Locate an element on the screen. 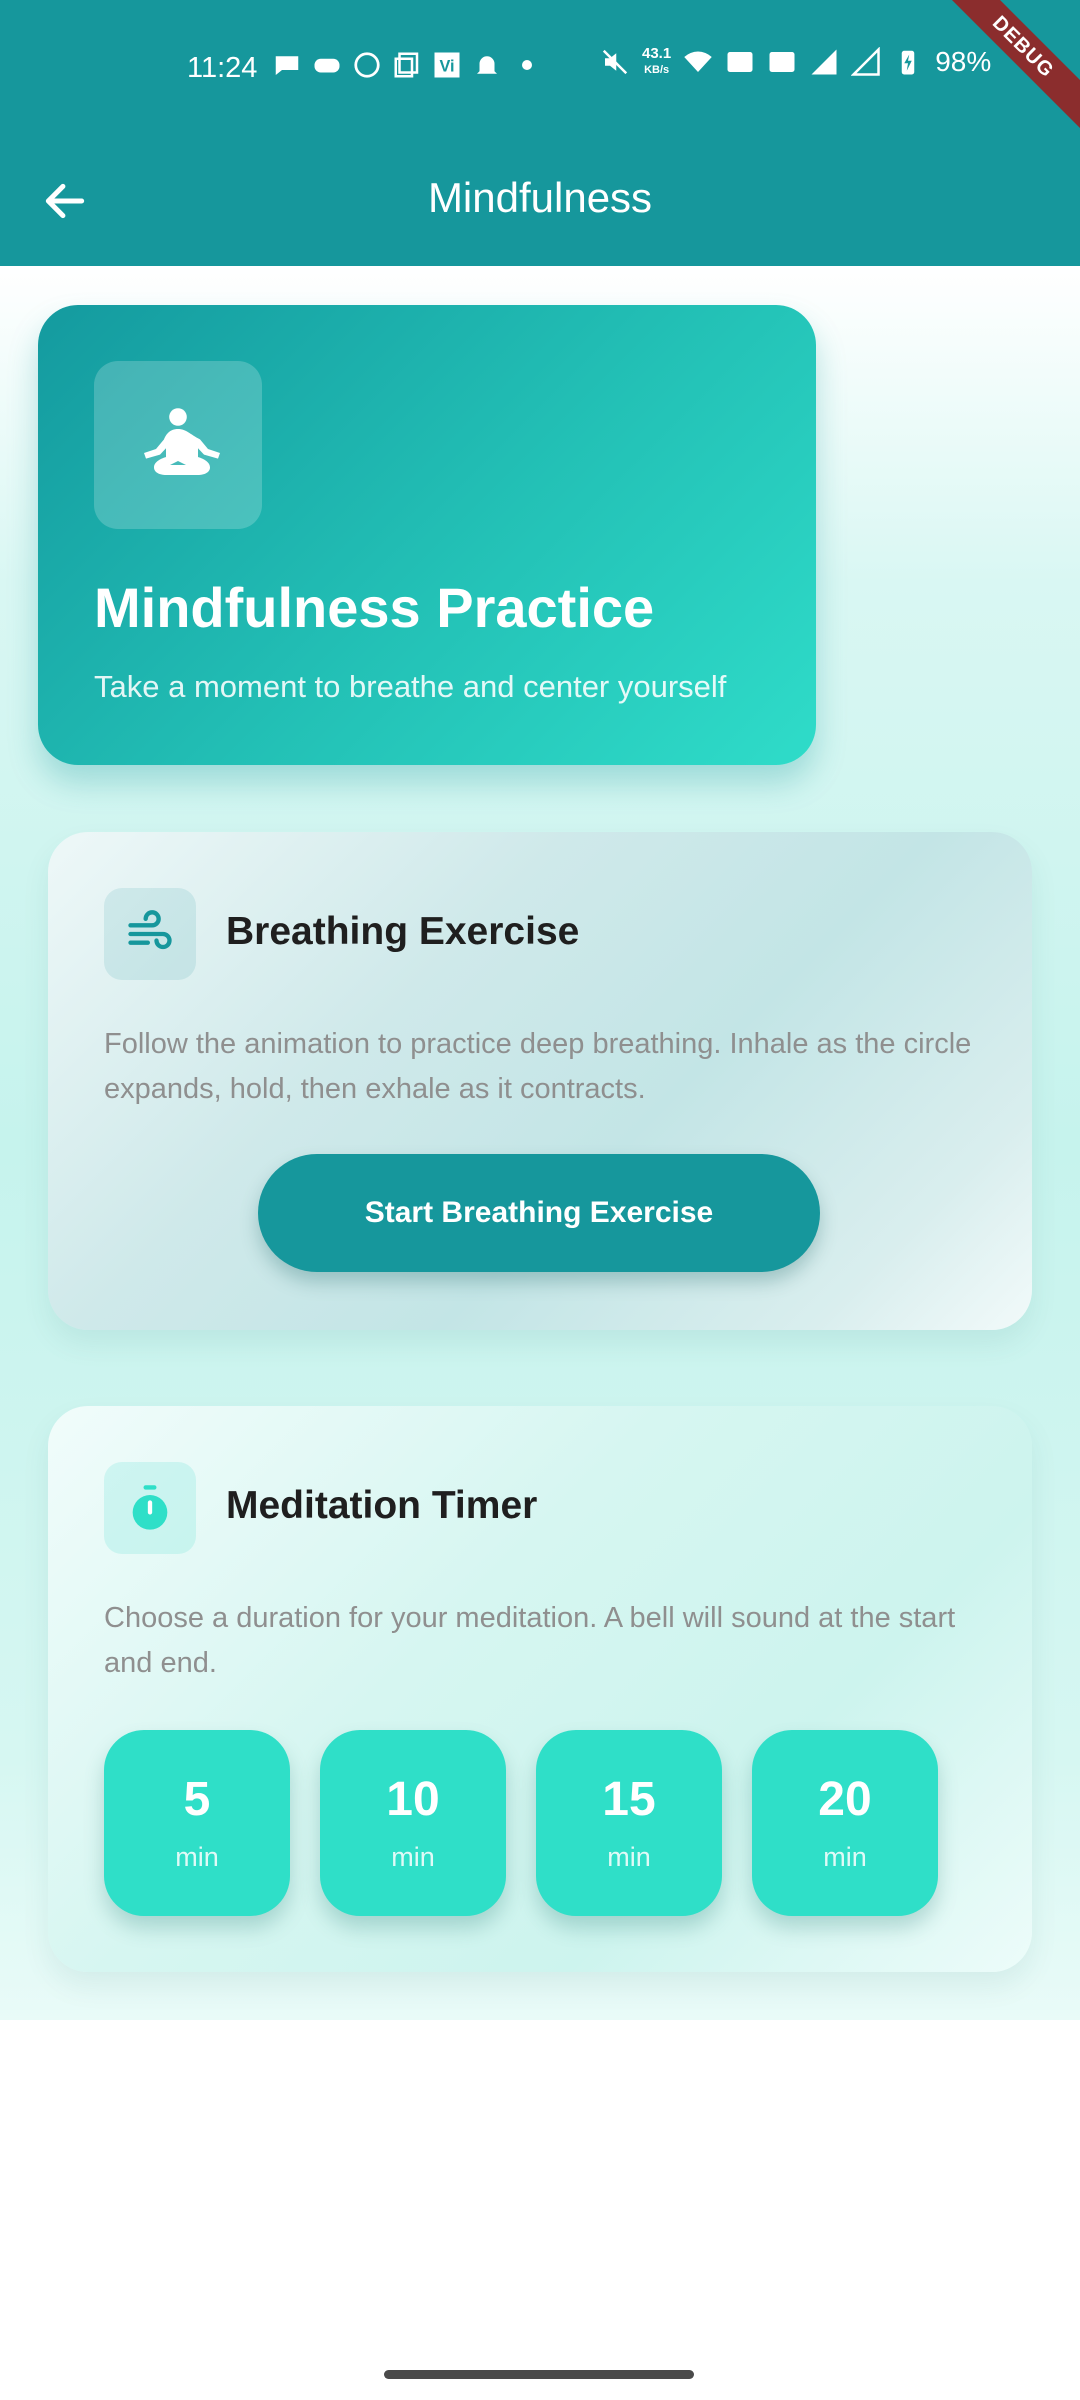 Image resolution: width=1080 pixels, height=2400 pixels. page-title: Mindfulness is located at coordinates (540, 197).